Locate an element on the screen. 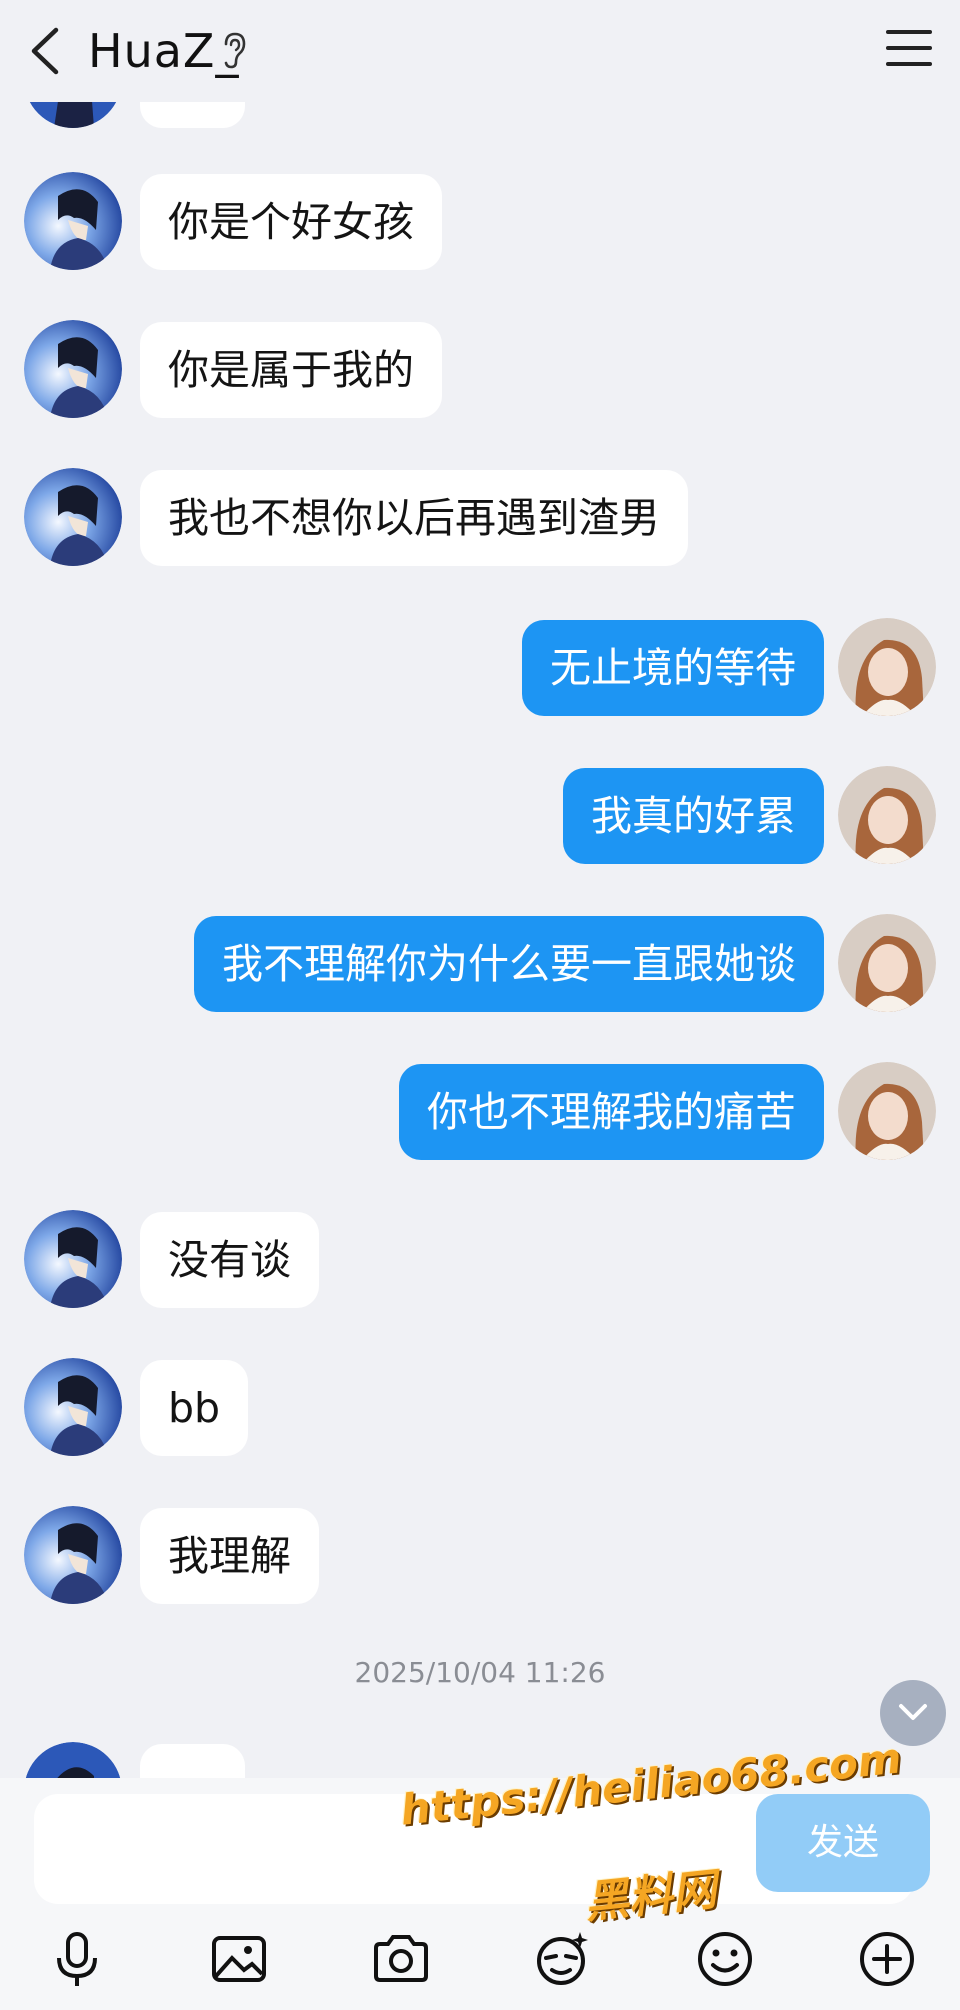 The height and width of the screenshot is (2010, 960). plus-icon is located at coordinates (887, 1959).